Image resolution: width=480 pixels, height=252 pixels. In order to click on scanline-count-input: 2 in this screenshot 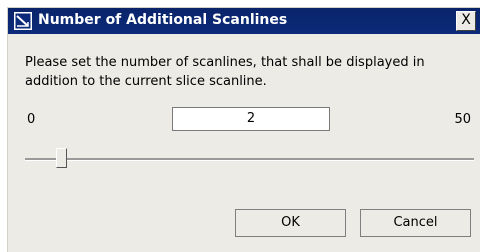, I will do `click(251, 119)`.